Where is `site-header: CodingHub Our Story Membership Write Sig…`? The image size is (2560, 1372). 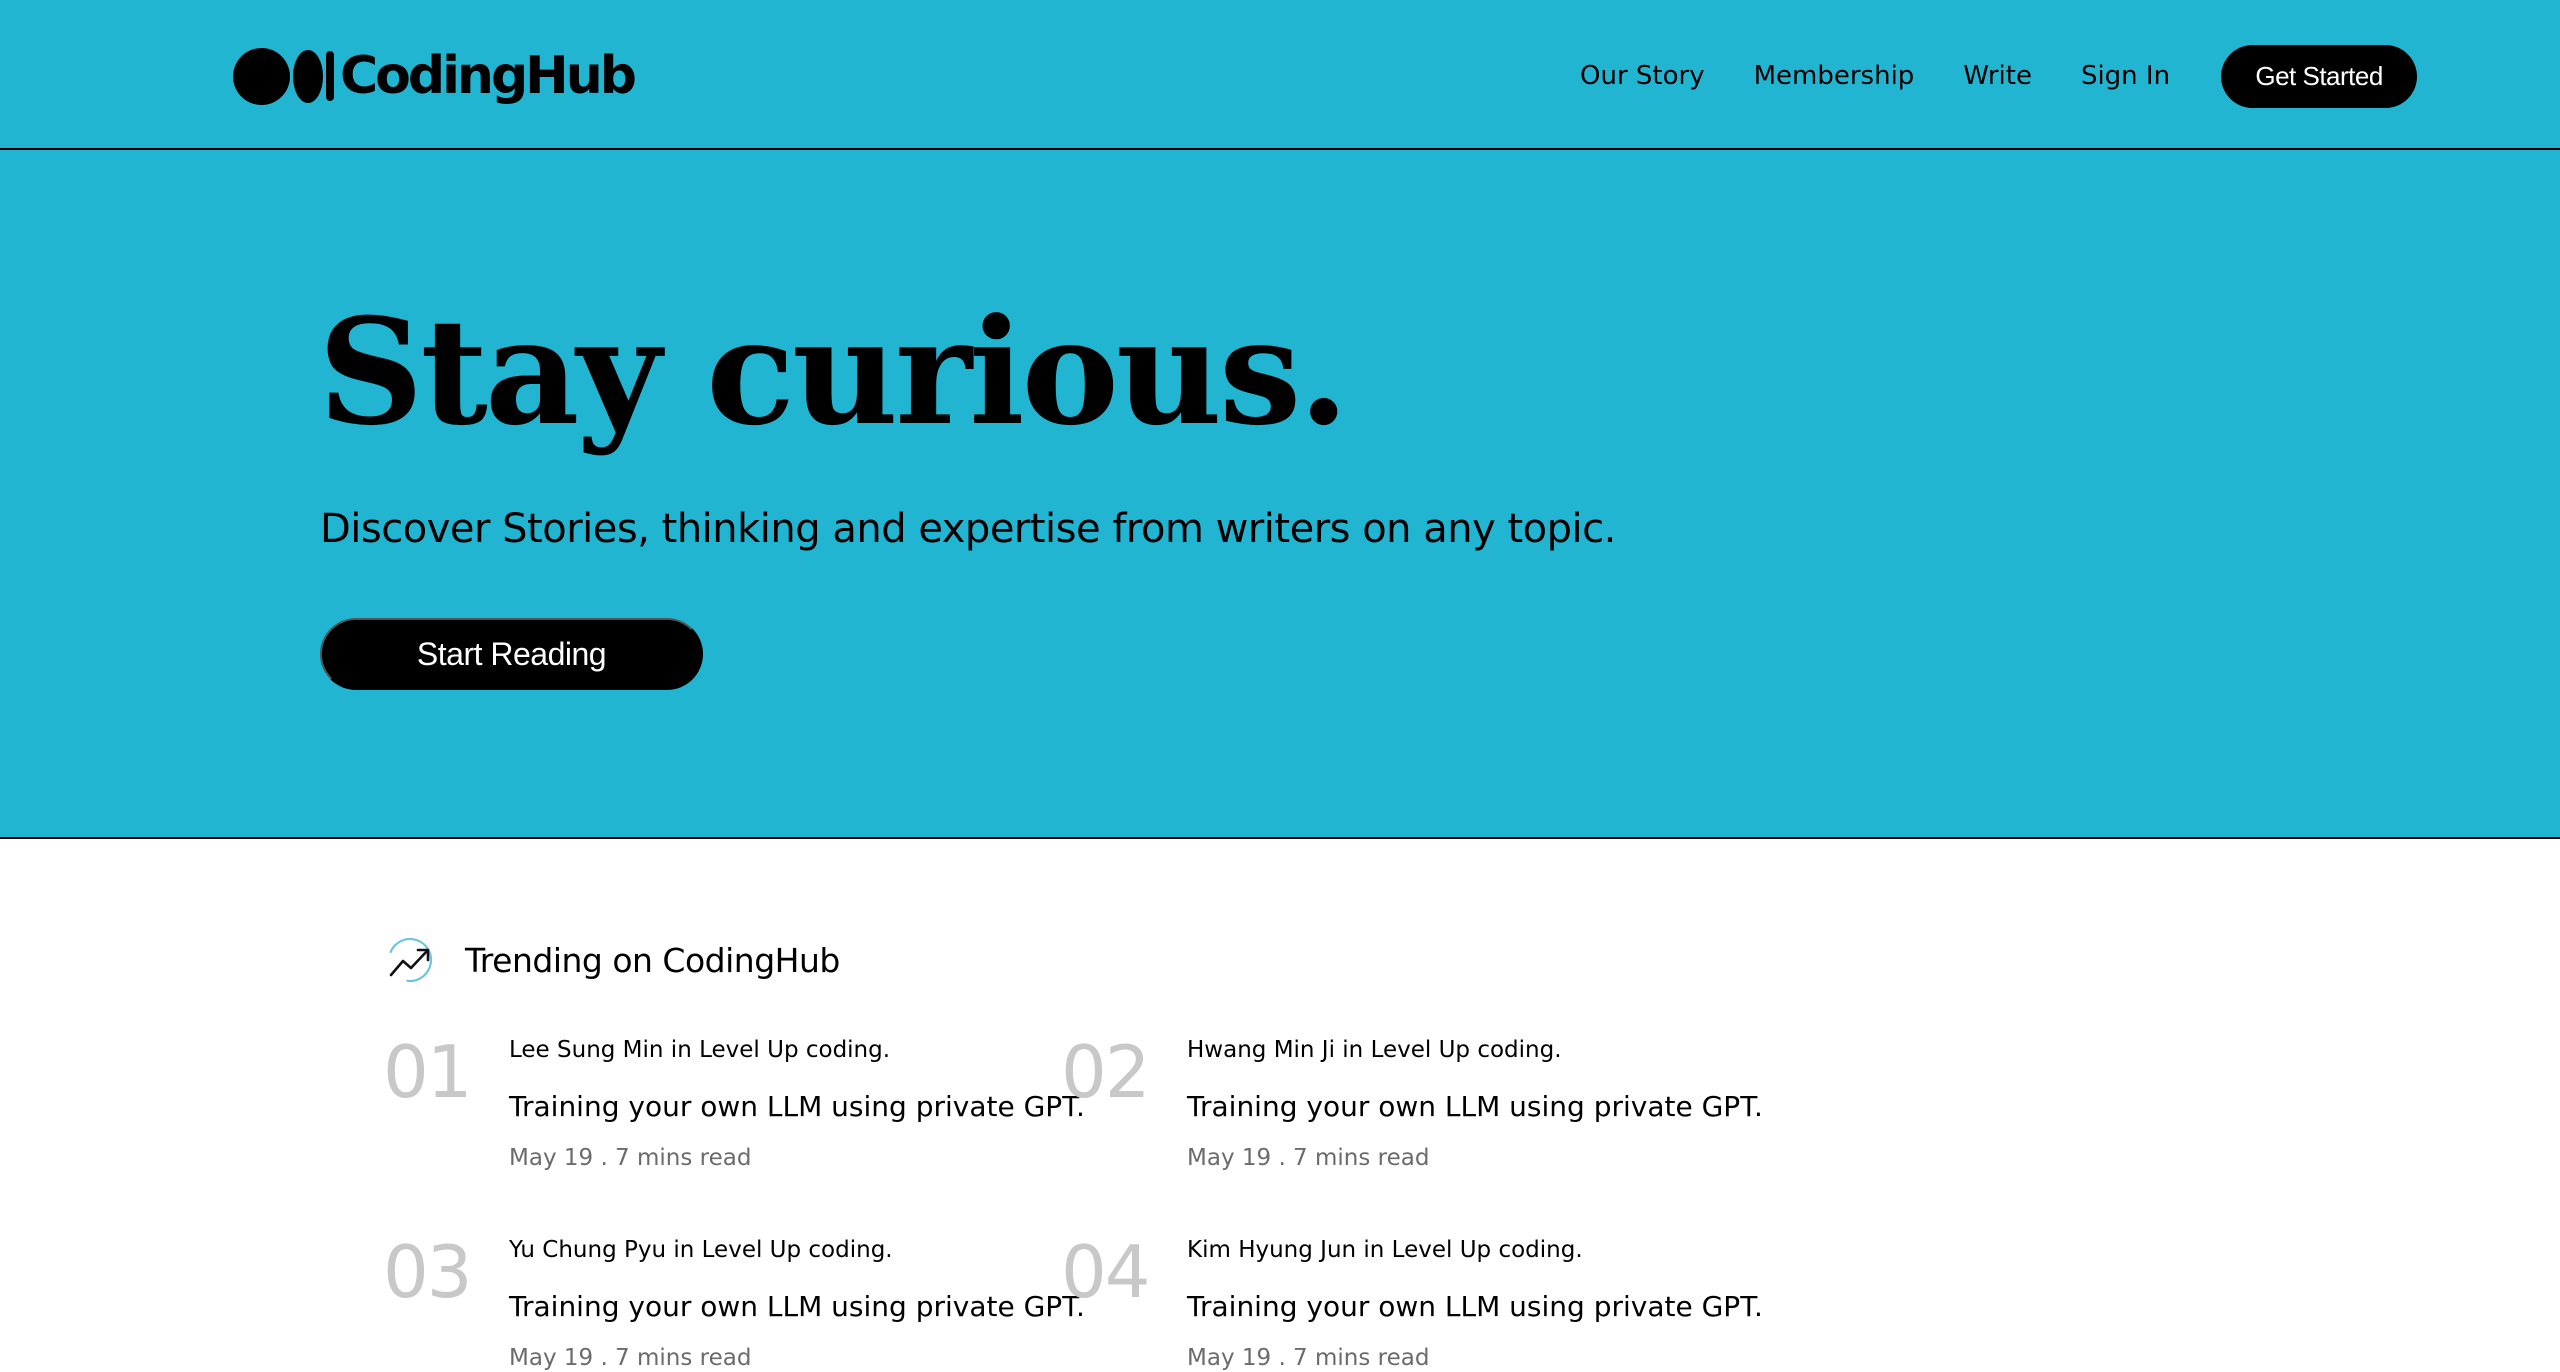
site-header: CodingHub Our Story Membership Write Sig… is located at coordinates (1280, 75).